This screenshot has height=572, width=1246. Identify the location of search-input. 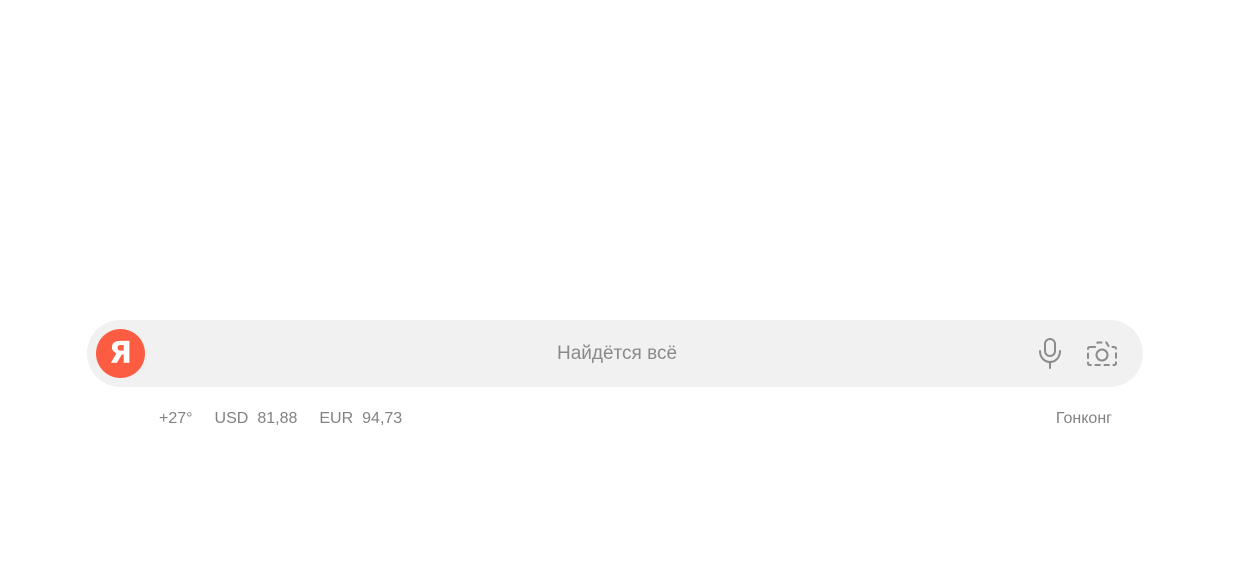
(617, 353).